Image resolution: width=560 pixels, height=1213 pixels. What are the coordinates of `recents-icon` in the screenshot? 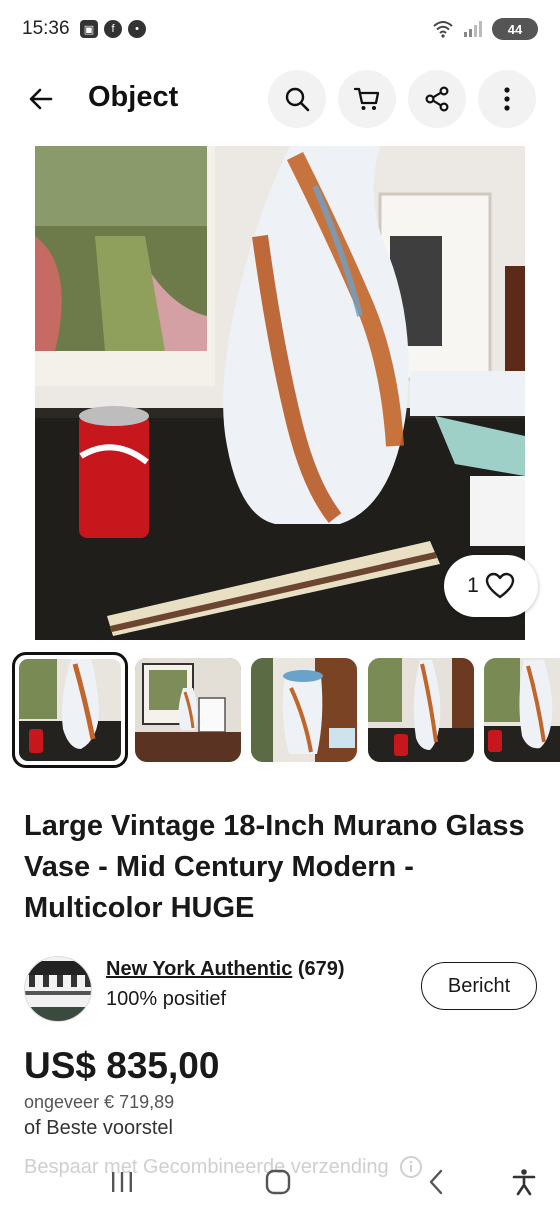 It's located at (122, 1182).